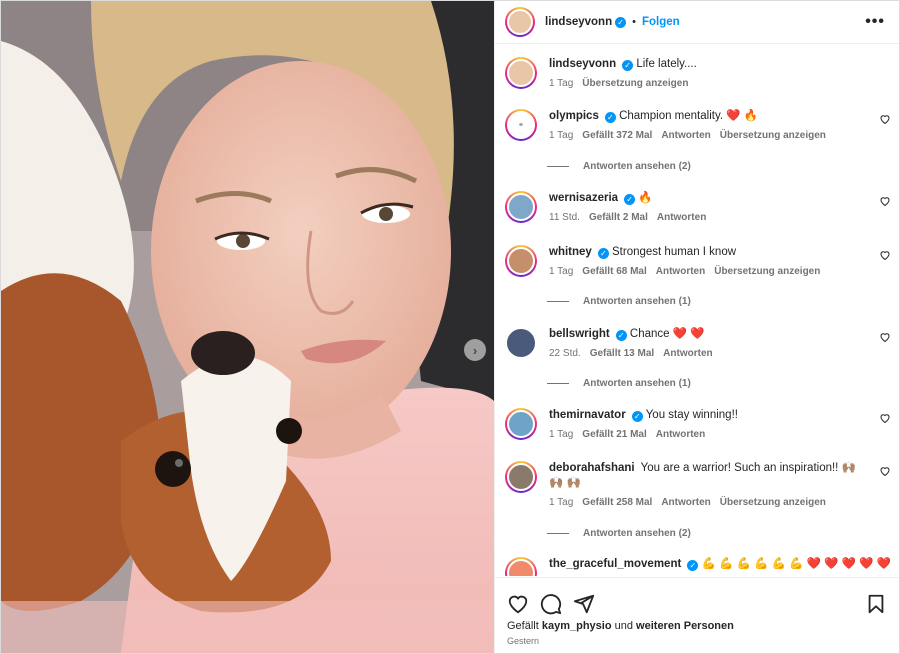 The image size is (900, 654). Describe the element at coordinates (587, 415) in the screenshot. I see `comment-username: themirnavator` at that location.